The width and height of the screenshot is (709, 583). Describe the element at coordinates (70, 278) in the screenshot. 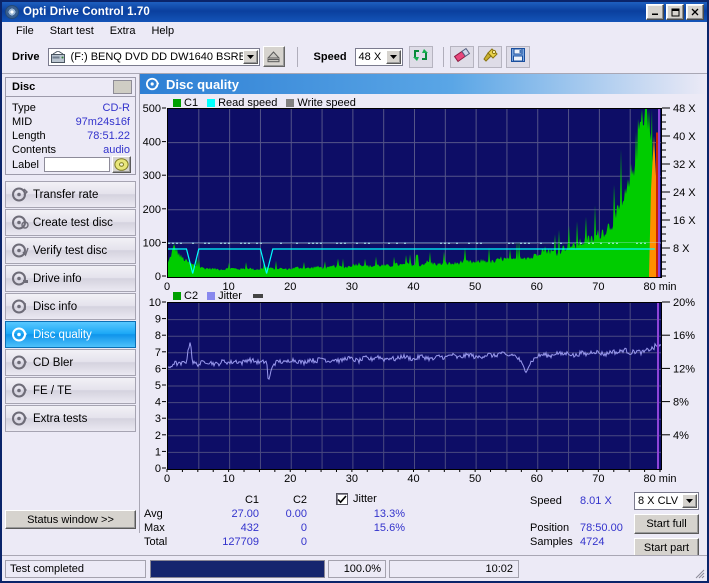

I see `sidebar-item-drive-info: Drive info` at that location.